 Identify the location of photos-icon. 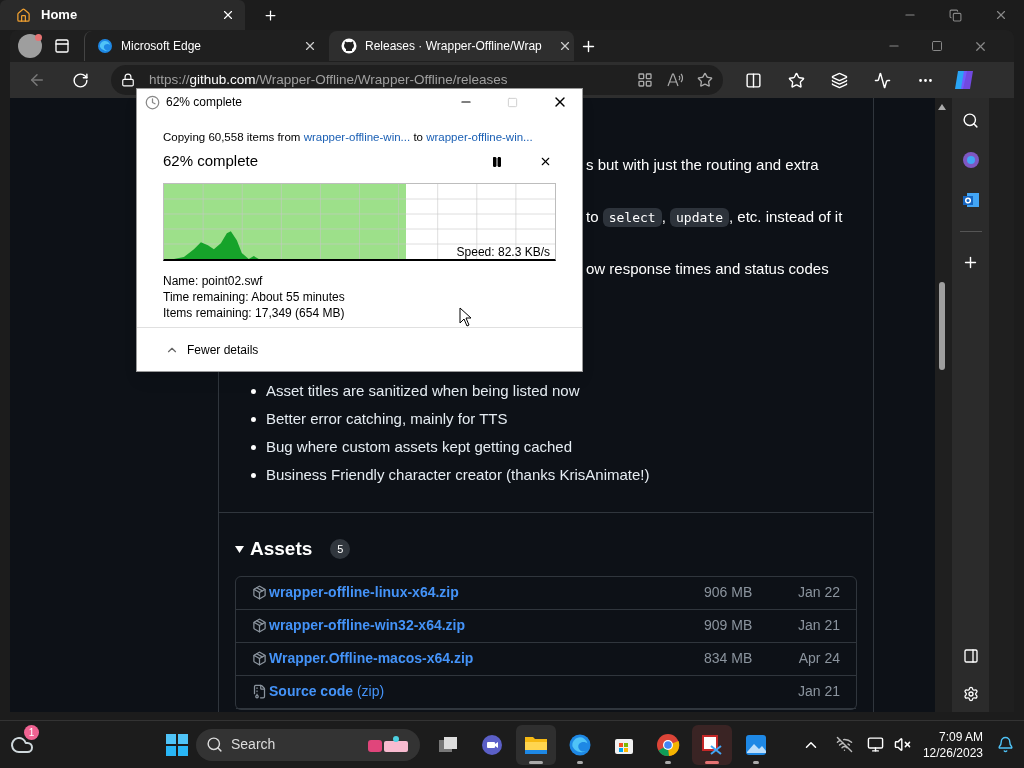
(756, 744).